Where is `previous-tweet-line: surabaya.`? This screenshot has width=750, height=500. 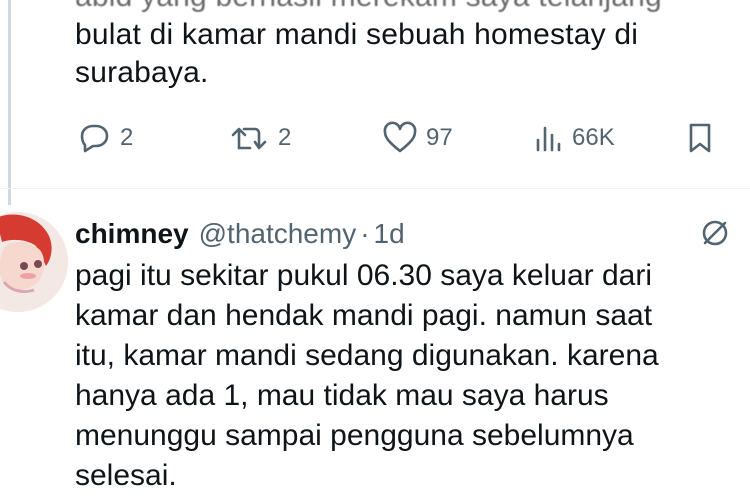 previous-tweet-line: surabaya. is located at coordinates (142, 72).